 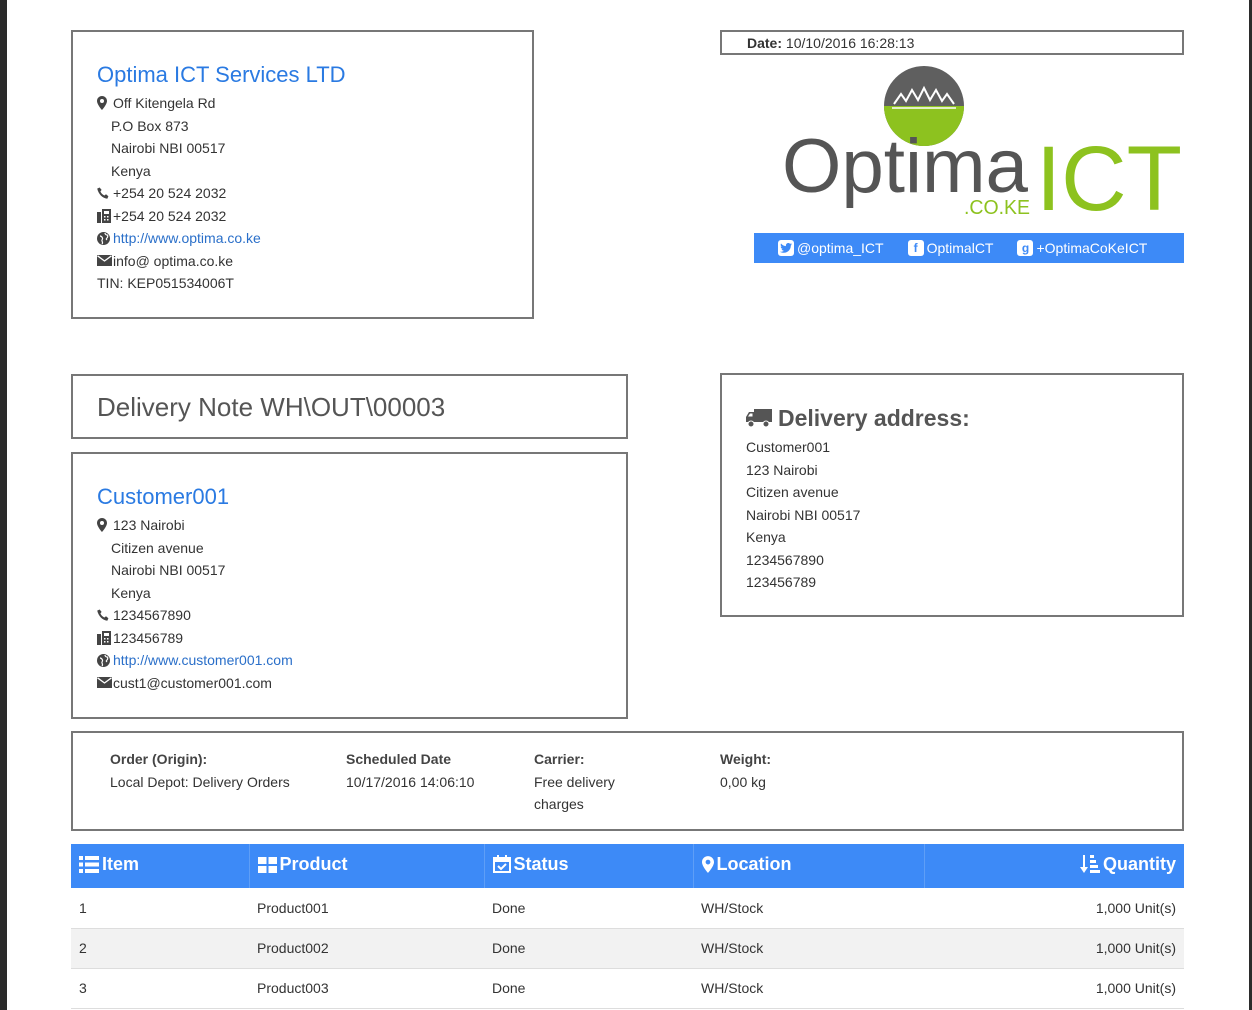 What do you see at coordinates (157, 547) in the screenshot?
I see `customer-address-line: Citizen avenue` at bounding box center [157, 547].